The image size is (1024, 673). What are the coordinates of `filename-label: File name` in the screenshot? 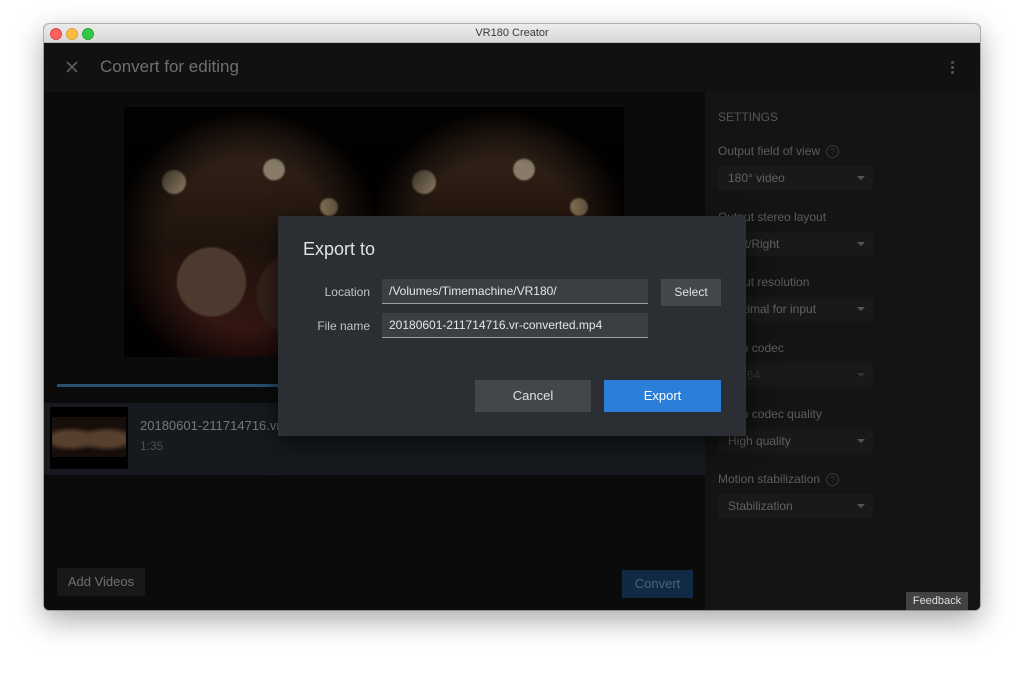 It's located at (343, 326).